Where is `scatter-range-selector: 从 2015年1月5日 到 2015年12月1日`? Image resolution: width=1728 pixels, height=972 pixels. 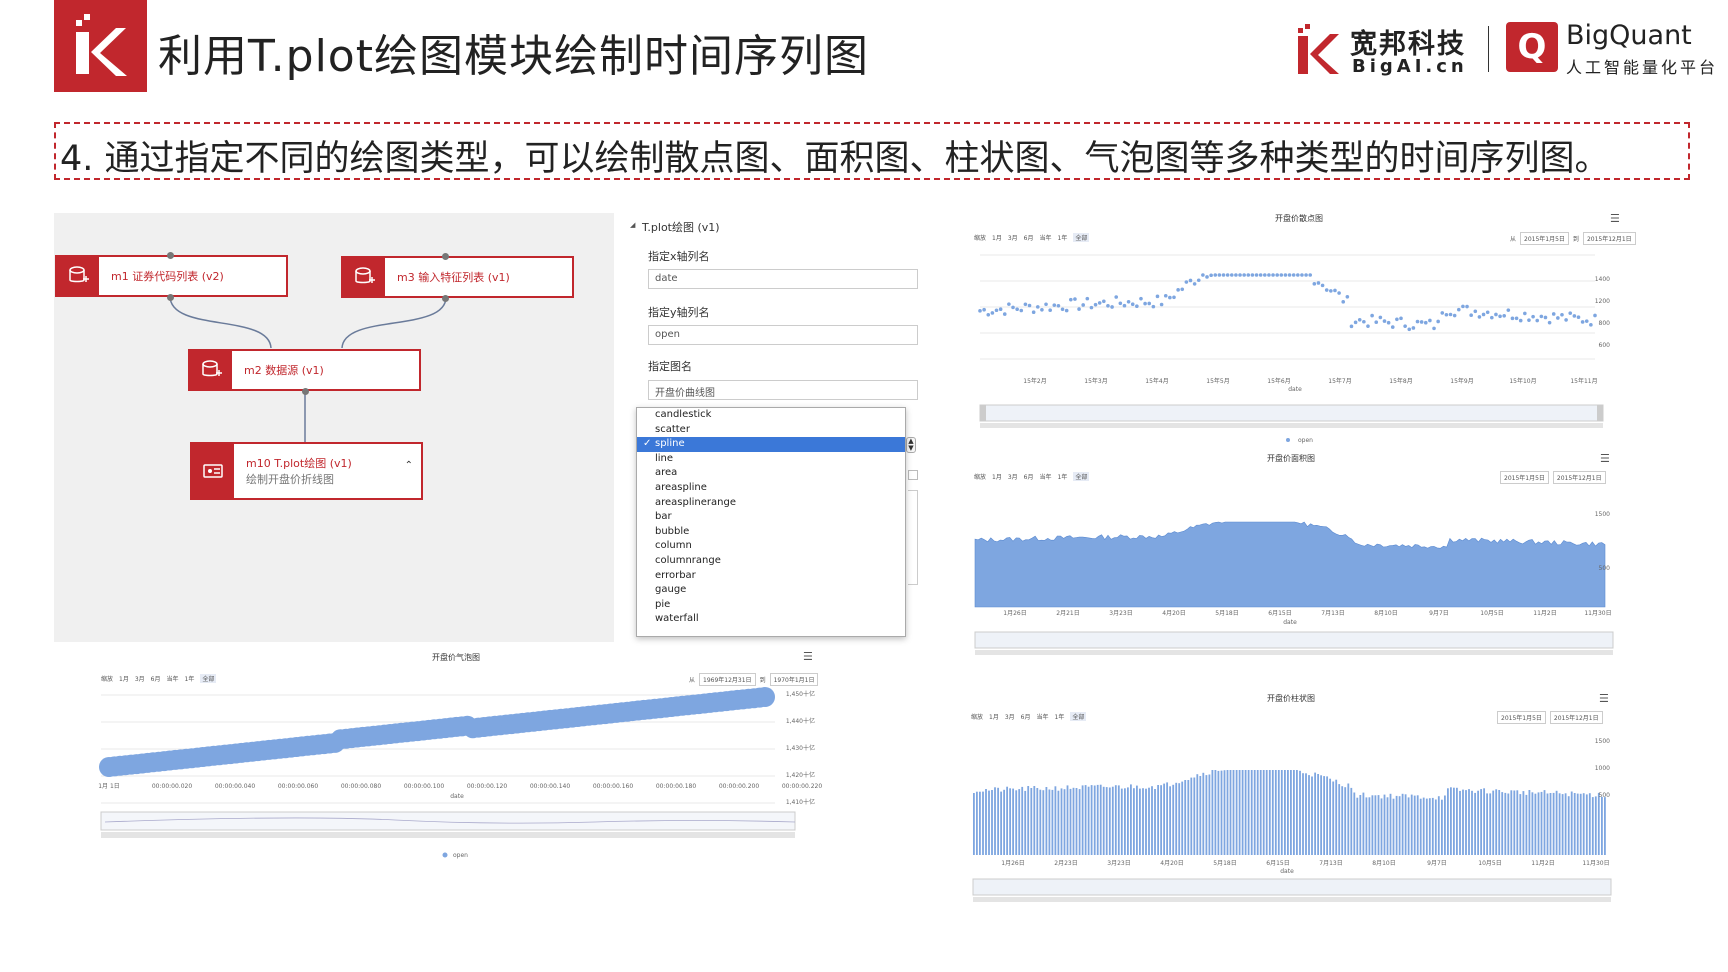
scatter-range-selector: 从 2015年1月5日 到 2015年12月1日 is located at coordinates (1573, 238).